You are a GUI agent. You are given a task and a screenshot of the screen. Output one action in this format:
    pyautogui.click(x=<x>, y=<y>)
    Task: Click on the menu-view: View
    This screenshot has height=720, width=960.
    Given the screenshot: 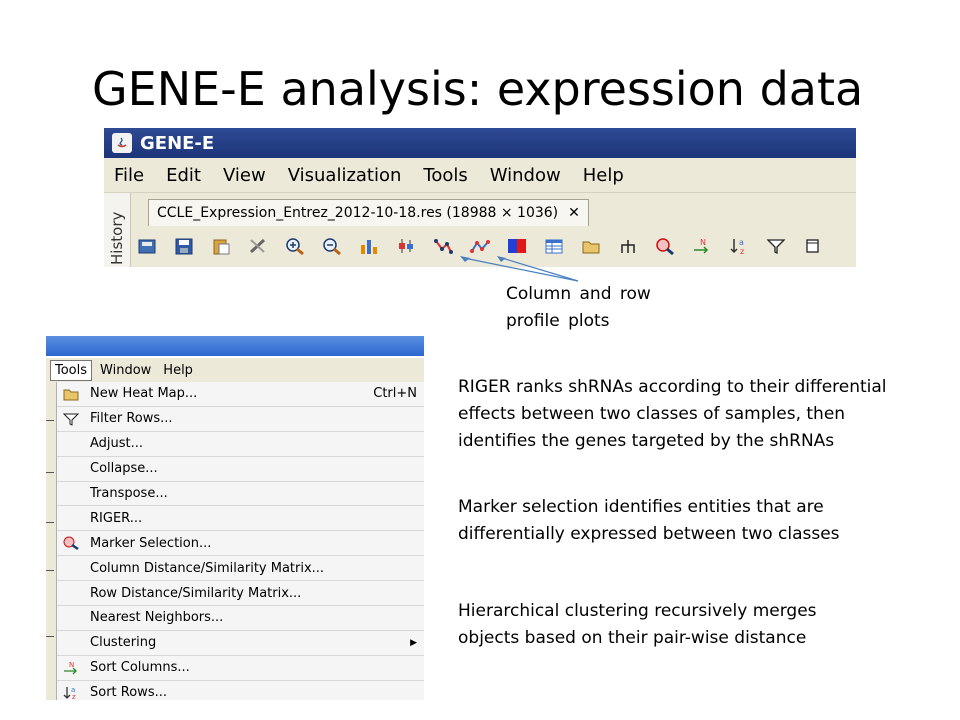 What is the action you would take?
    pyautogui.click(x=244, y=175)
    